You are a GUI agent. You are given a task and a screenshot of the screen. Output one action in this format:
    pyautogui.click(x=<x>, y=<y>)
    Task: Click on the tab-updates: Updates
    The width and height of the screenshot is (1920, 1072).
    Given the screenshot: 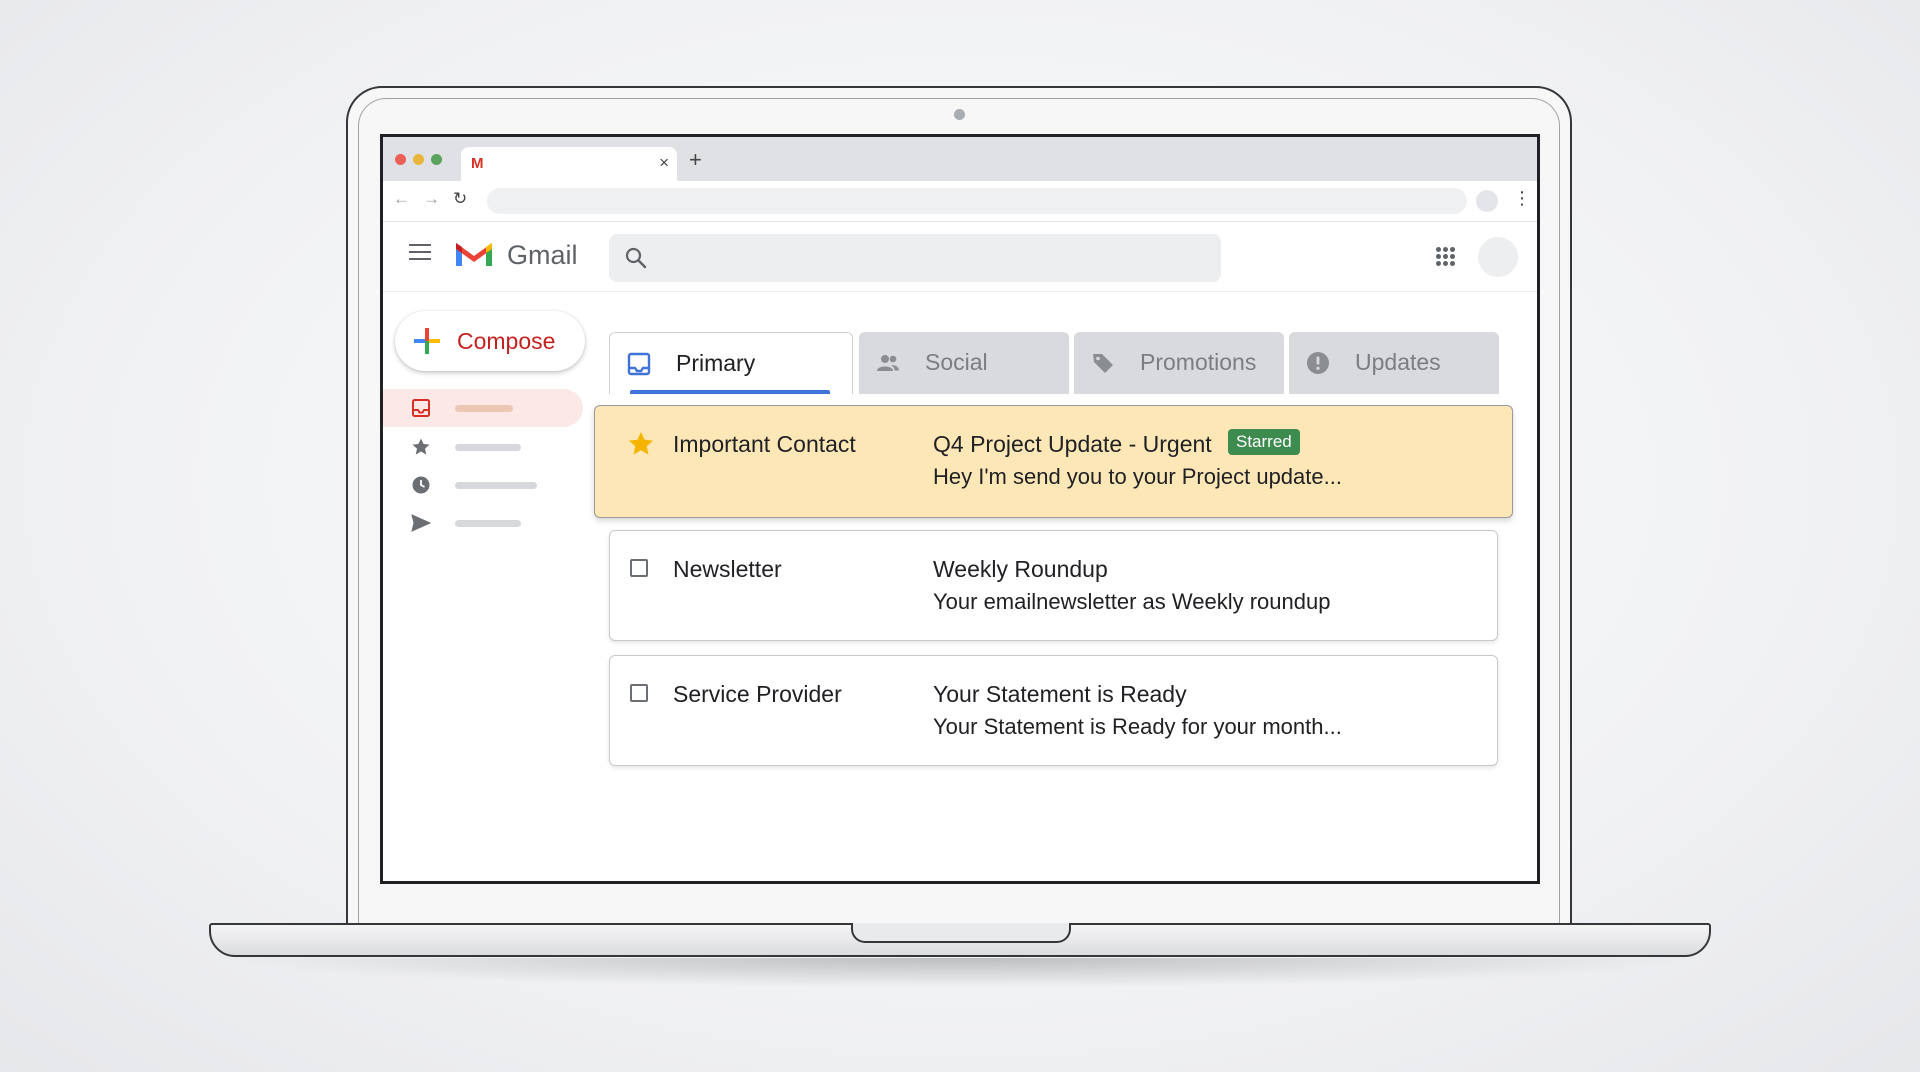 What is the action you would take?
    pyautogui.click(x=1394, y=363)
    